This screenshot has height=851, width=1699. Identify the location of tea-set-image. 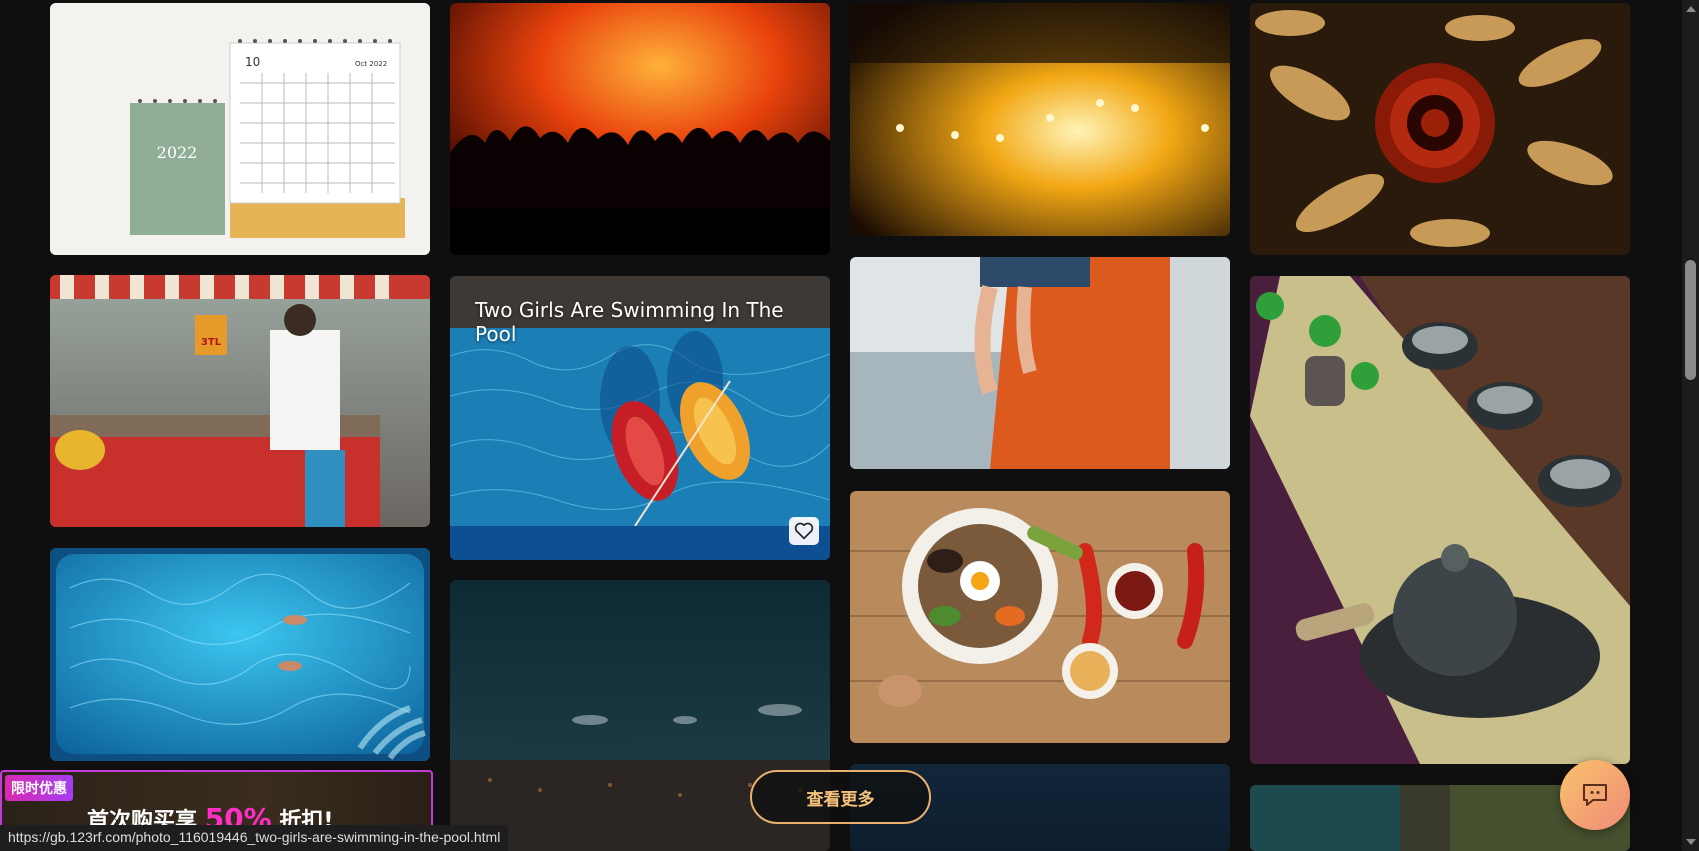
(1440, 520).